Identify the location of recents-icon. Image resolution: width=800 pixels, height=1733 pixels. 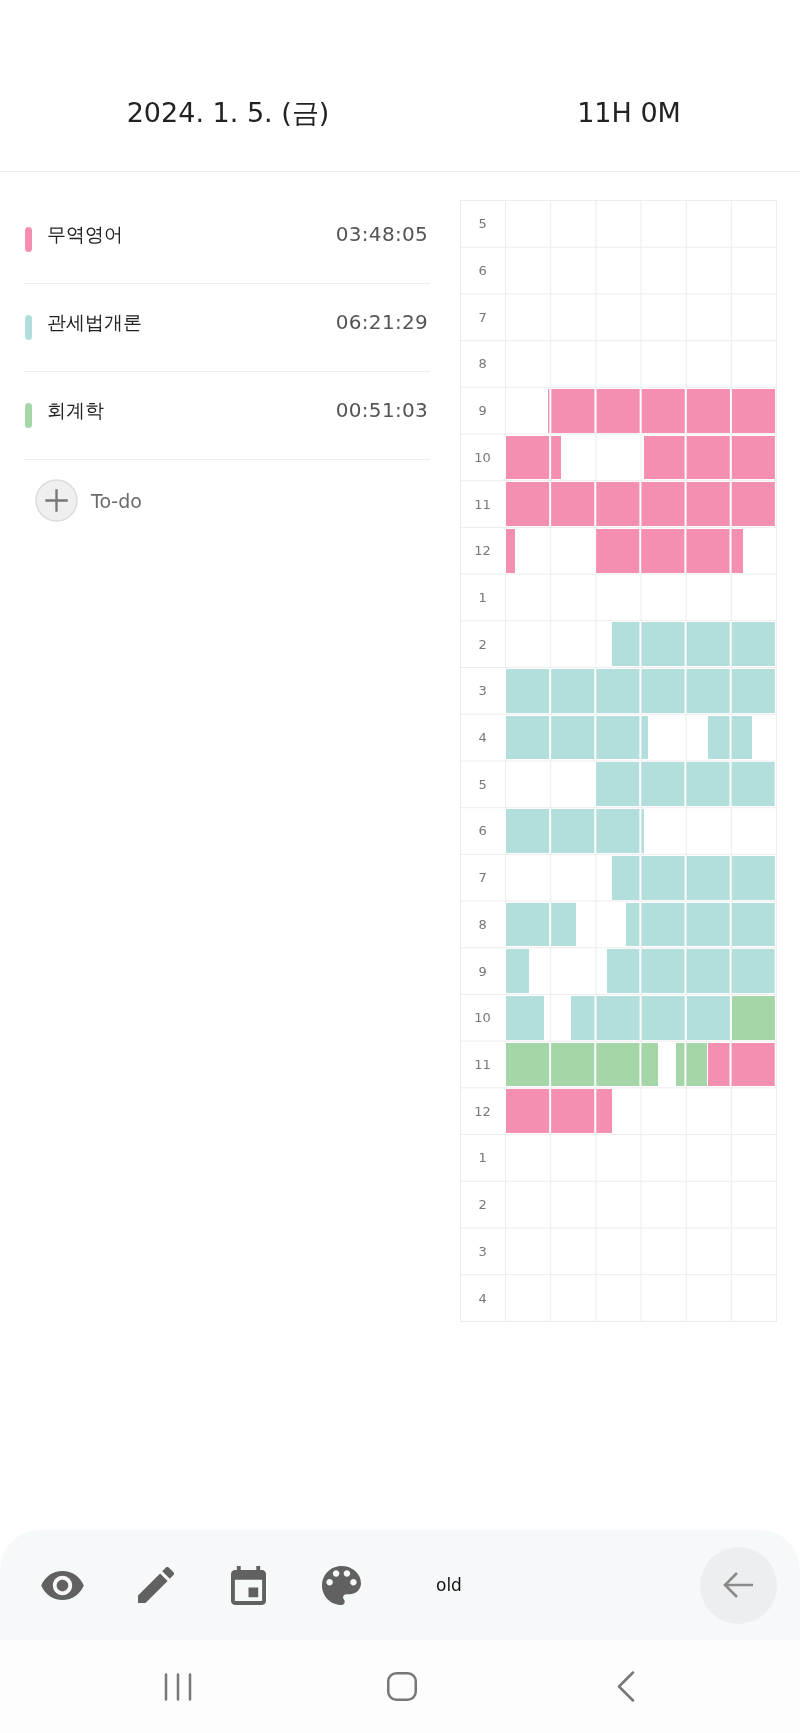
(178, 1686).